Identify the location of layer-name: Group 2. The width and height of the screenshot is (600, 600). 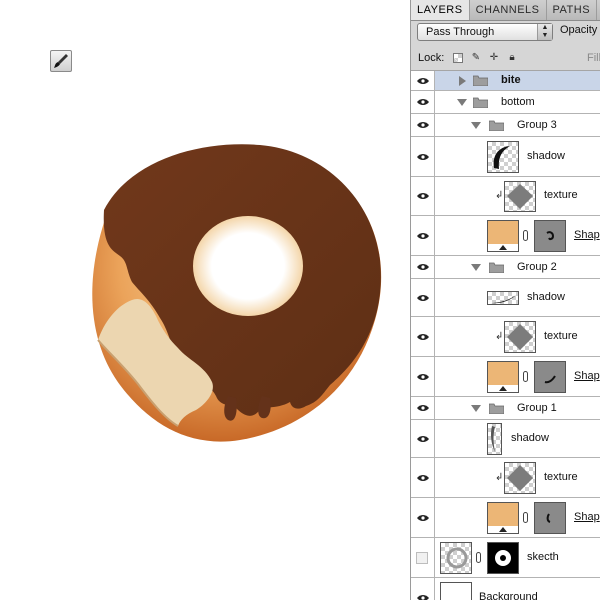
(537, 267).